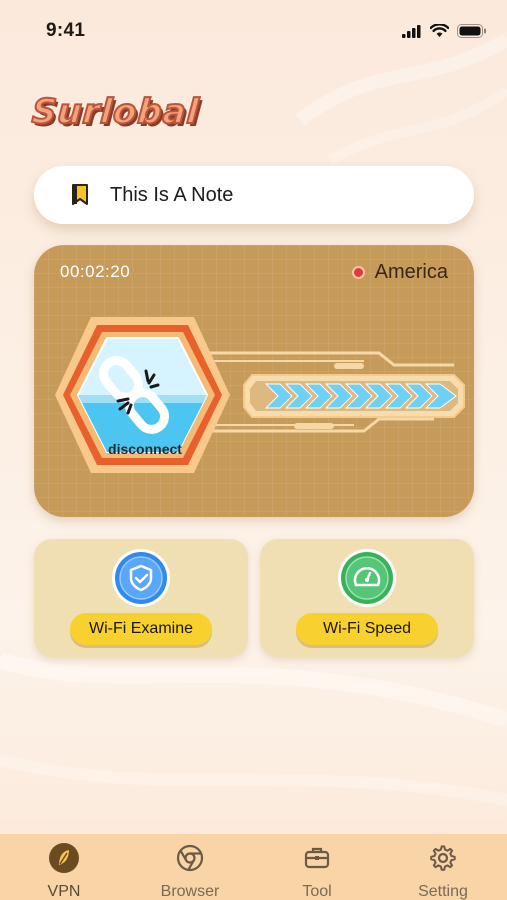 This screenshot has height=900, width=507. I want to click on wifi-speed-button: Wi-Fi Speed, so click(367, 629).